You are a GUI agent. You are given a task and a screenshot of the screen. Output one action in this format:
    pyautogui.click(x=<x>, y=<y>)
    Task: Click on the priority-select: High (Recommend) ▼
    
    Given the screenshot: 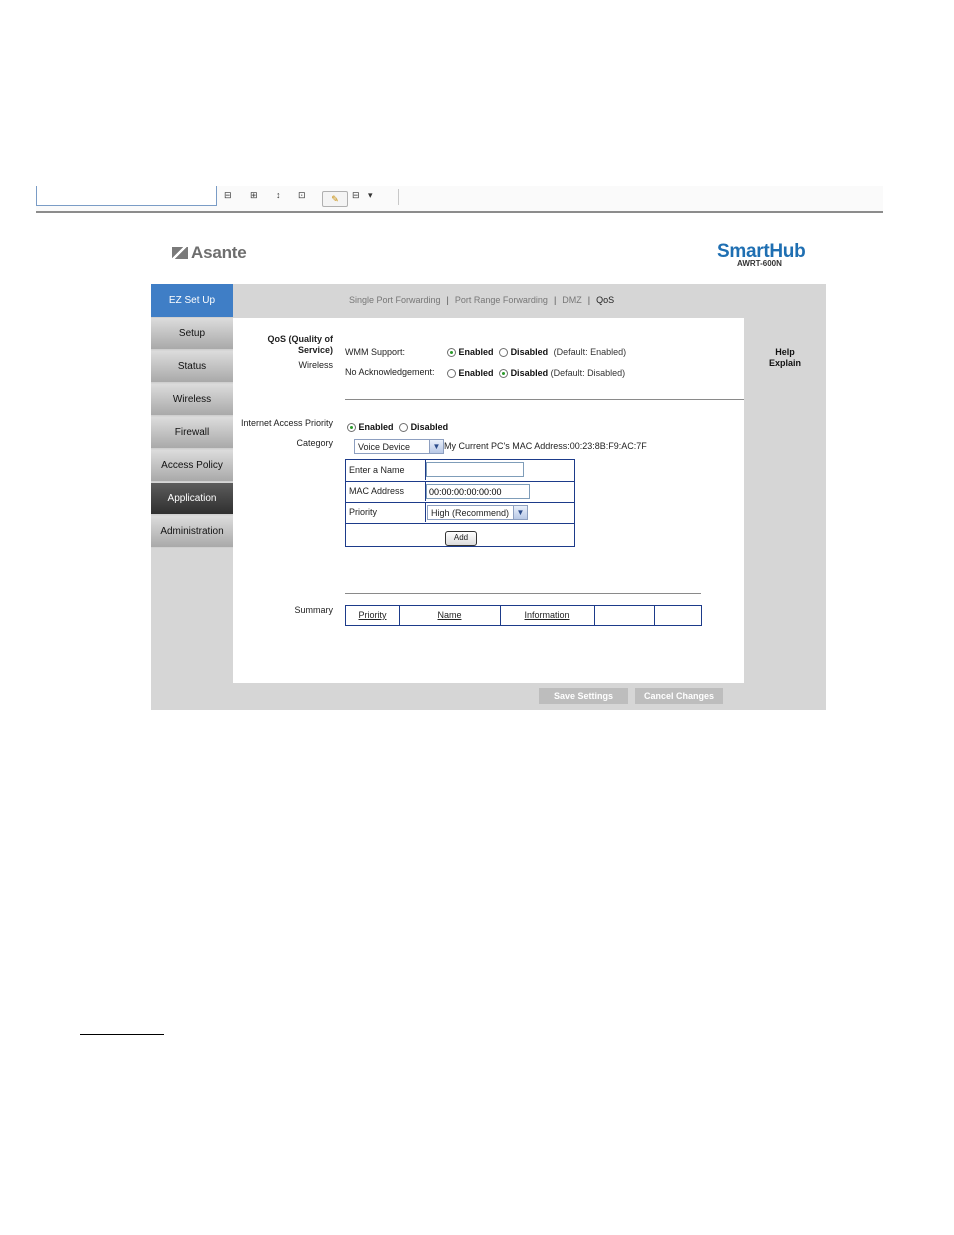 What is the action you would take?
    pyautogui.click(x=477, y=512)
    